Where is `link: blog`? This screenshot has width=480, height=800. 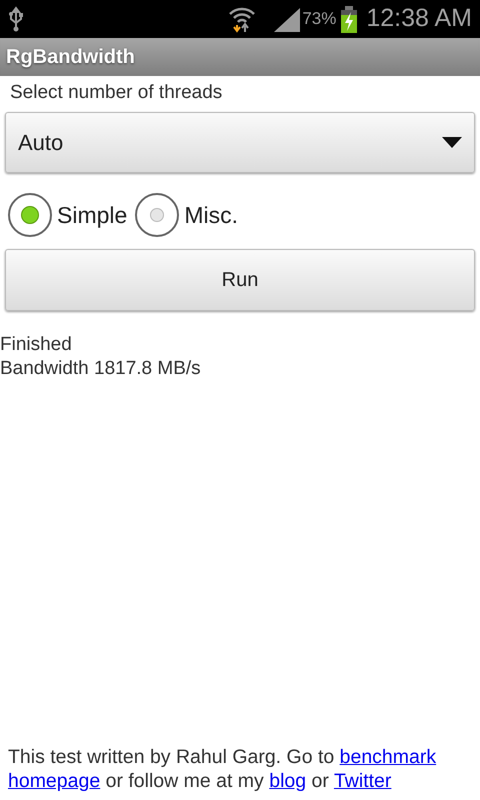 link: blog is located at coordinates (287, 781).